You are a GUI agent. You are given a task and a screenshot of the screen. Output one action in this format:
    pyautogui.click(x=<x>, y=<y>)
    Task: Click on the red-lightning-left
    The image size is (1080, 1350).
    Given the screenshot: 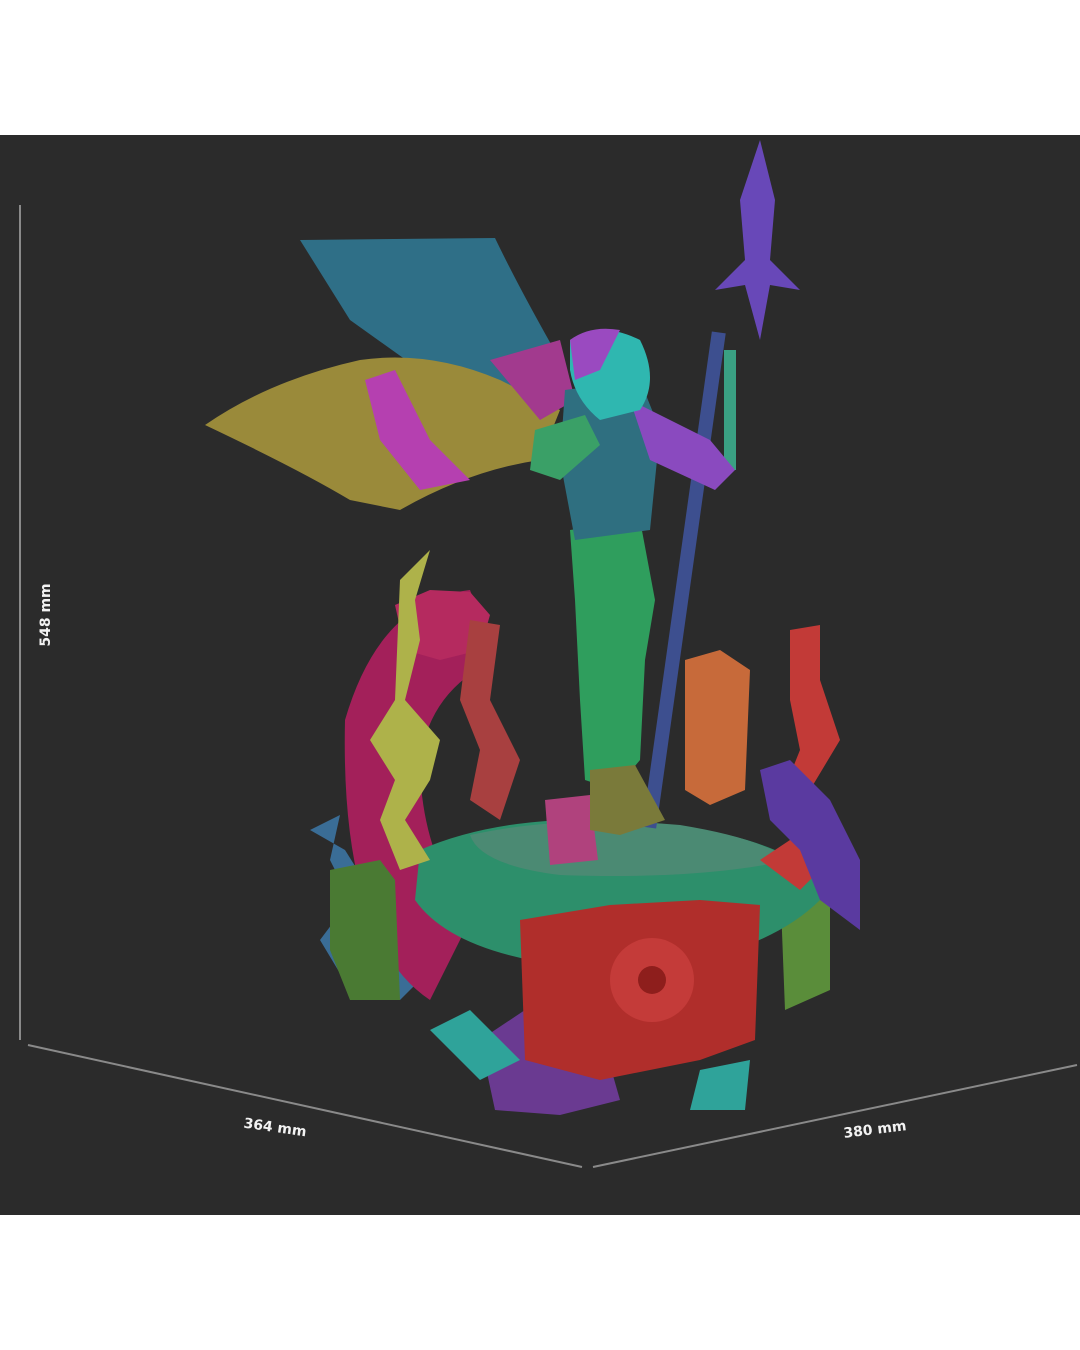 What is the action you would take?
    pyautogui.click(x=490, y=720)
    